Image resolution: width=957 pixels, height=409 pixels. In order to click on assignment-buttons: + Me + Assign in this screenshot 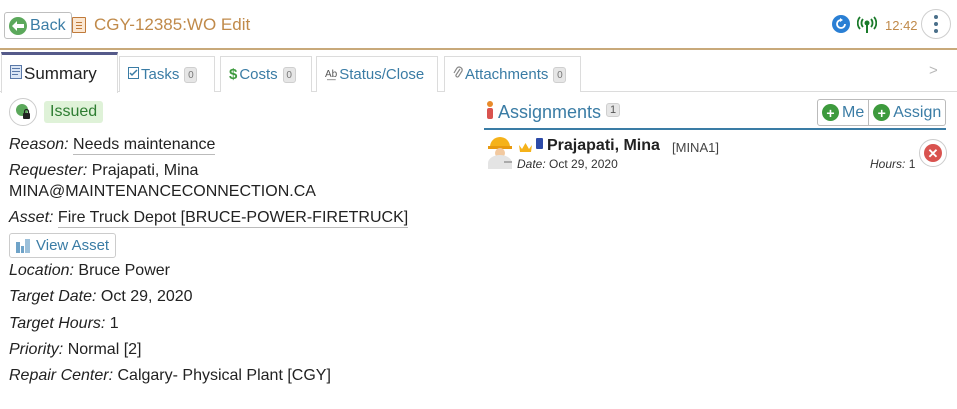, I will do `click(882, 112)`.